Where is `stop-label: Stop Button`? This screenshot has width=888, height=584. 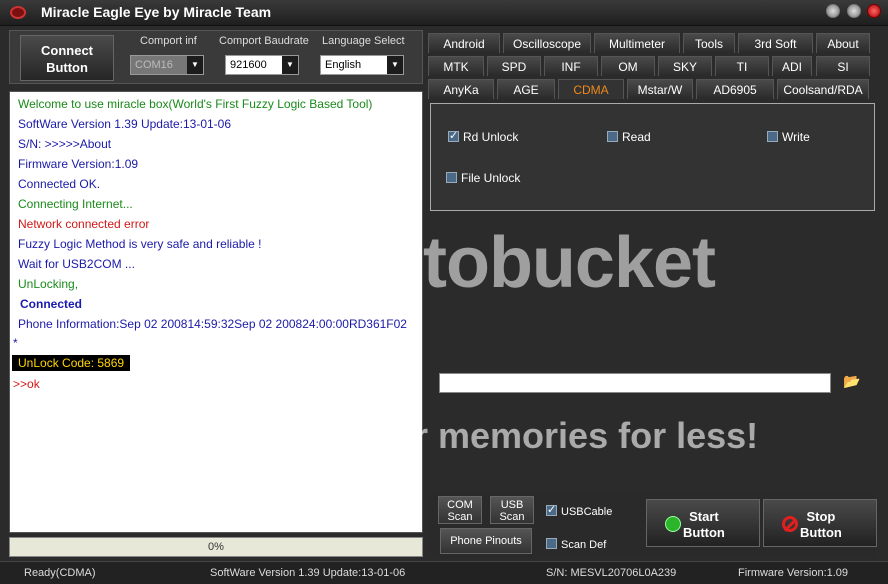 stop-label: Stop Button is located at coordinates (821, 524).